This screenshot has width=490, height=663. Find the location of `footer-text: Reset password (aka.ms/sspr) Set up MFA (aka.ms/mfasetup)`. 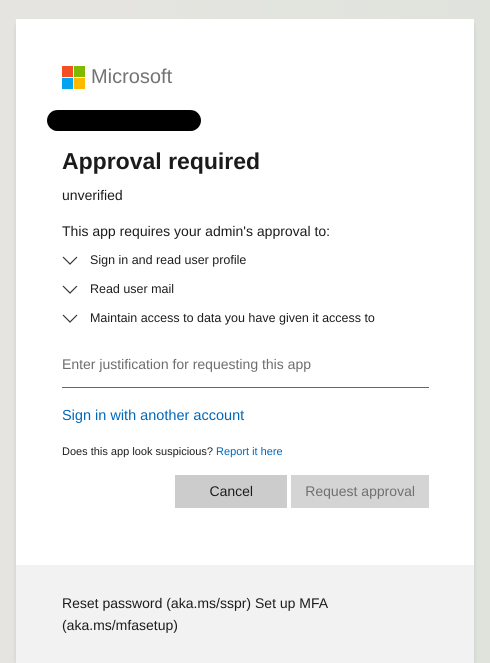

footer-text: Reset password (aka.ms/sspr) Set up MFA (aka.ms/mfasetup) is located at coordinates (195, 614).